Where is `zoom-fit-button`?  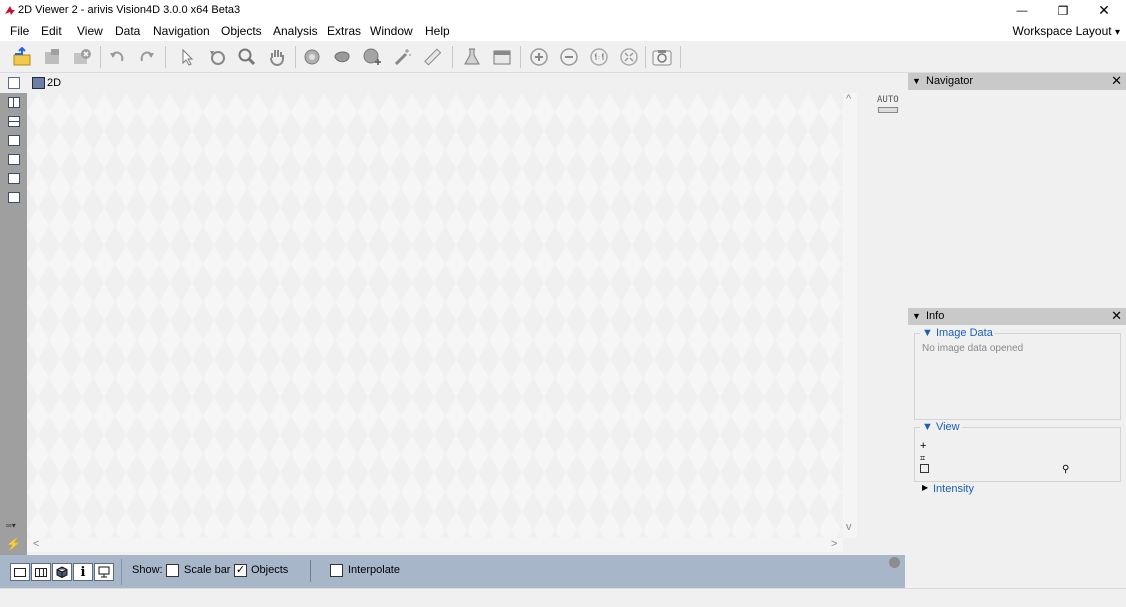 zoom-fit-button is located at coordinates (629, 57).